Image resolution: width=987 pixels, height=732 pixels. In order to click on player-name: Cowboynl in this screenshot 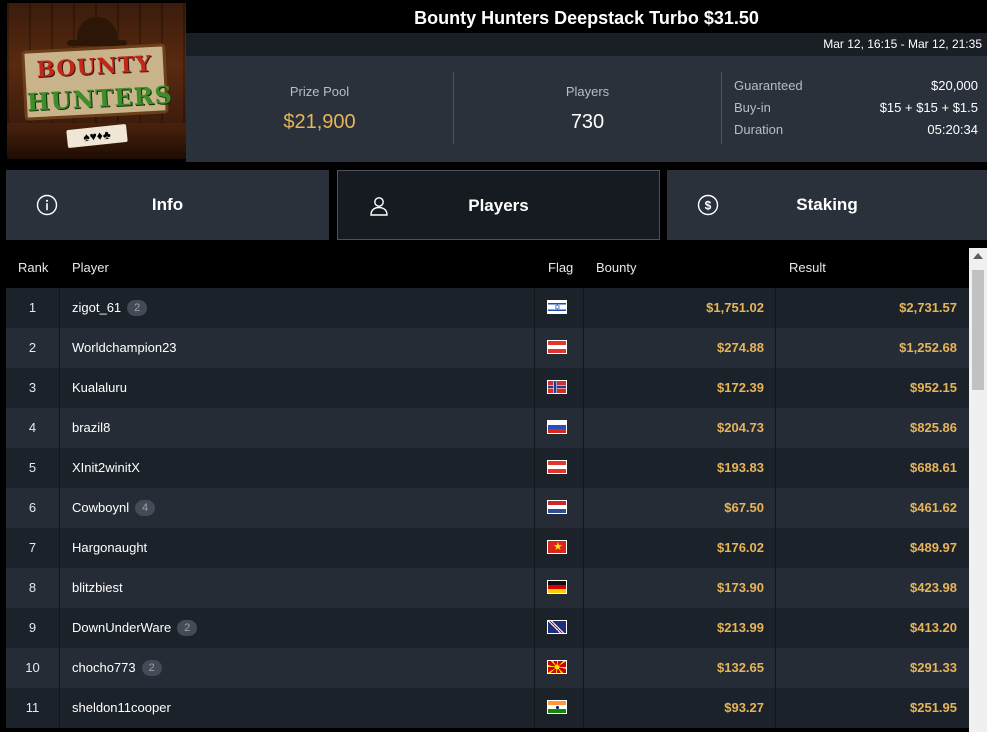, I will do `click(100, 508)`.